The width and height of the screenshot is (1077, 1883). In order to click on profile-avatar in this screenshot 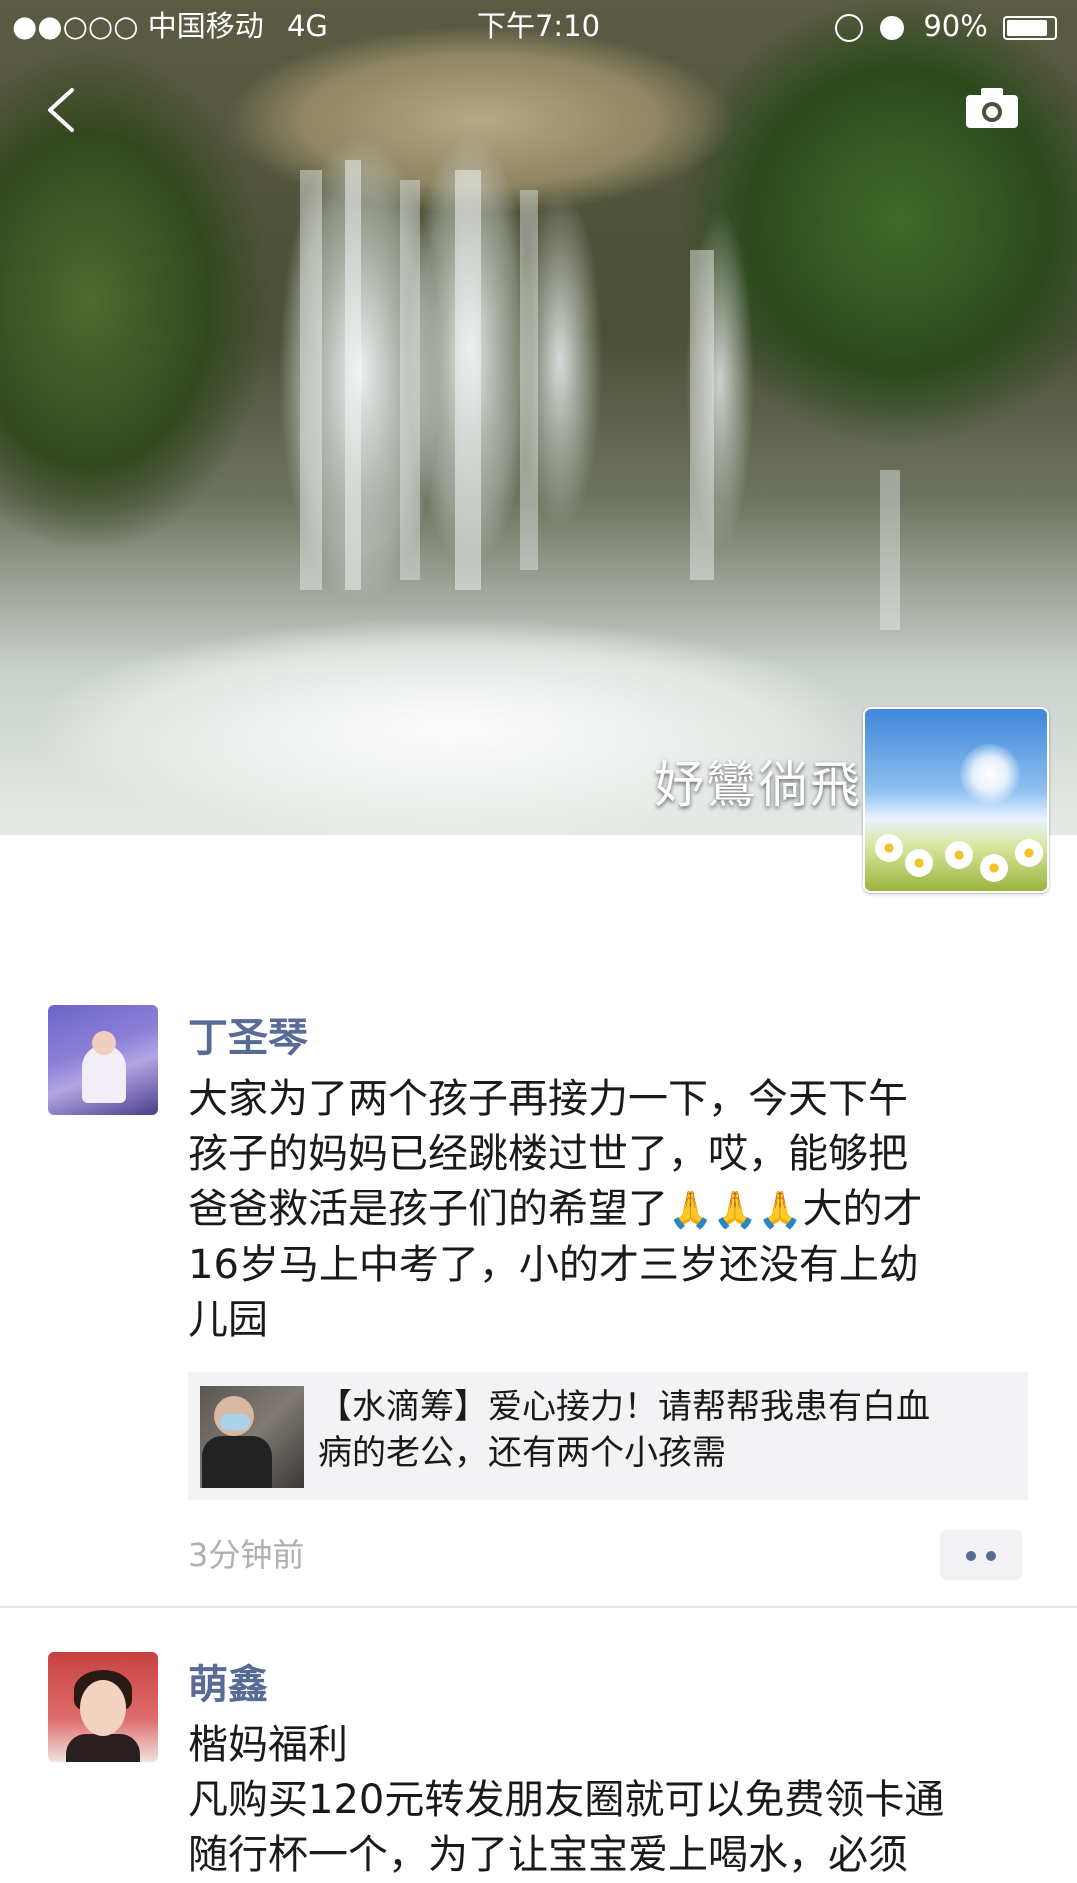, I will do `click(956, 800)`.